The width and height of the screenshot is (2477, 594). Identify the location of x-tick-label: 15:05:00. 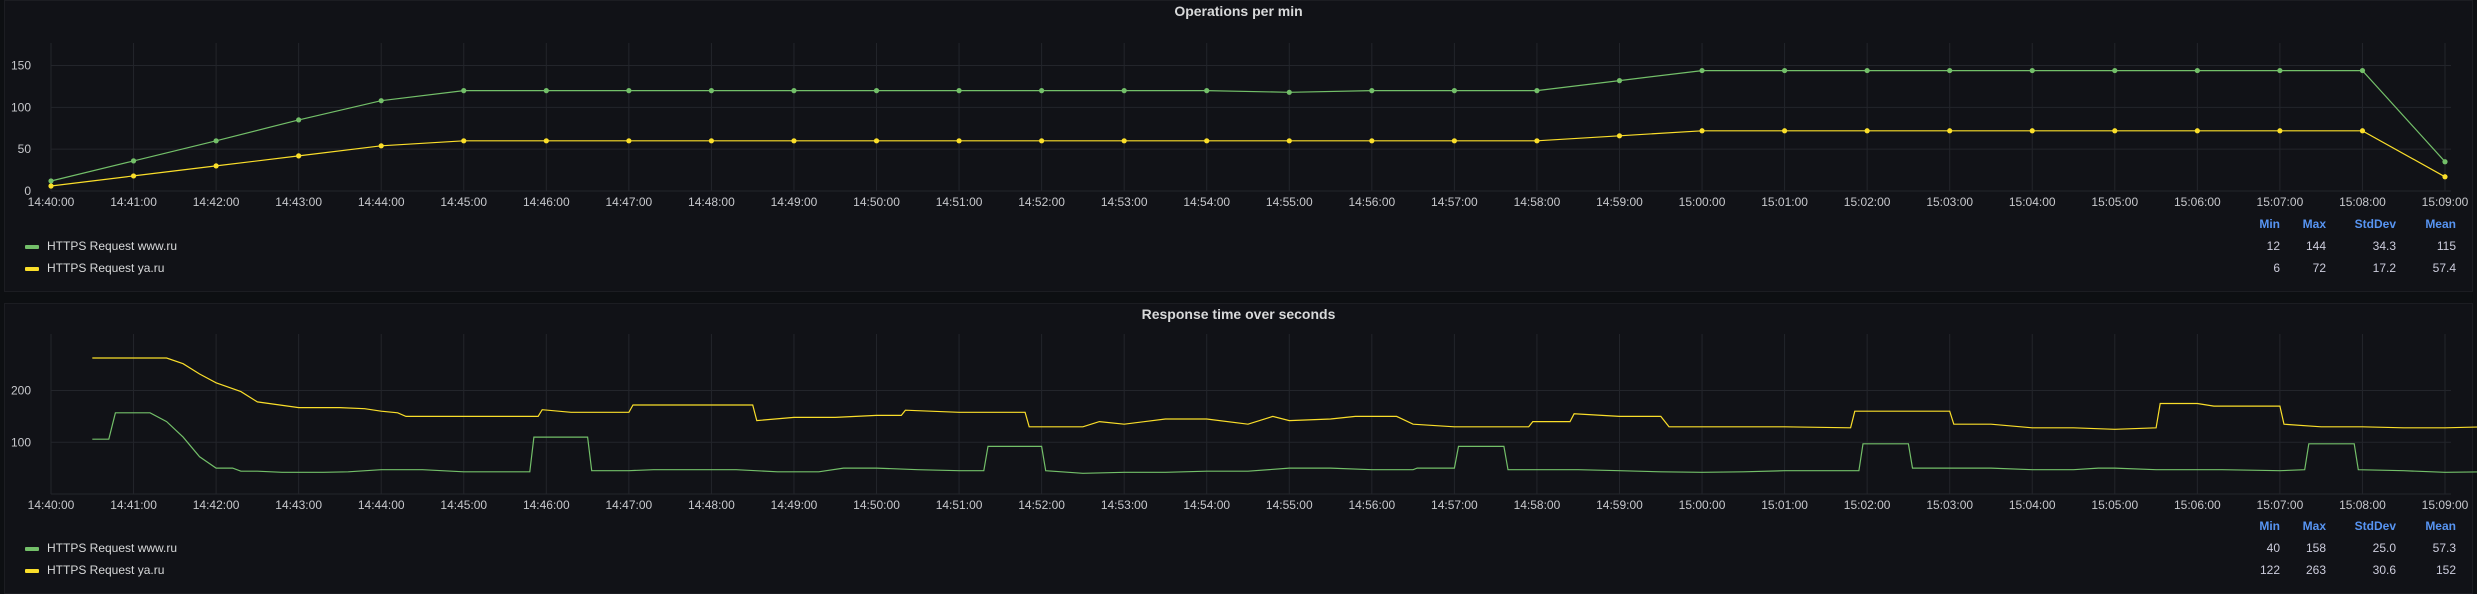
(2114, 505).